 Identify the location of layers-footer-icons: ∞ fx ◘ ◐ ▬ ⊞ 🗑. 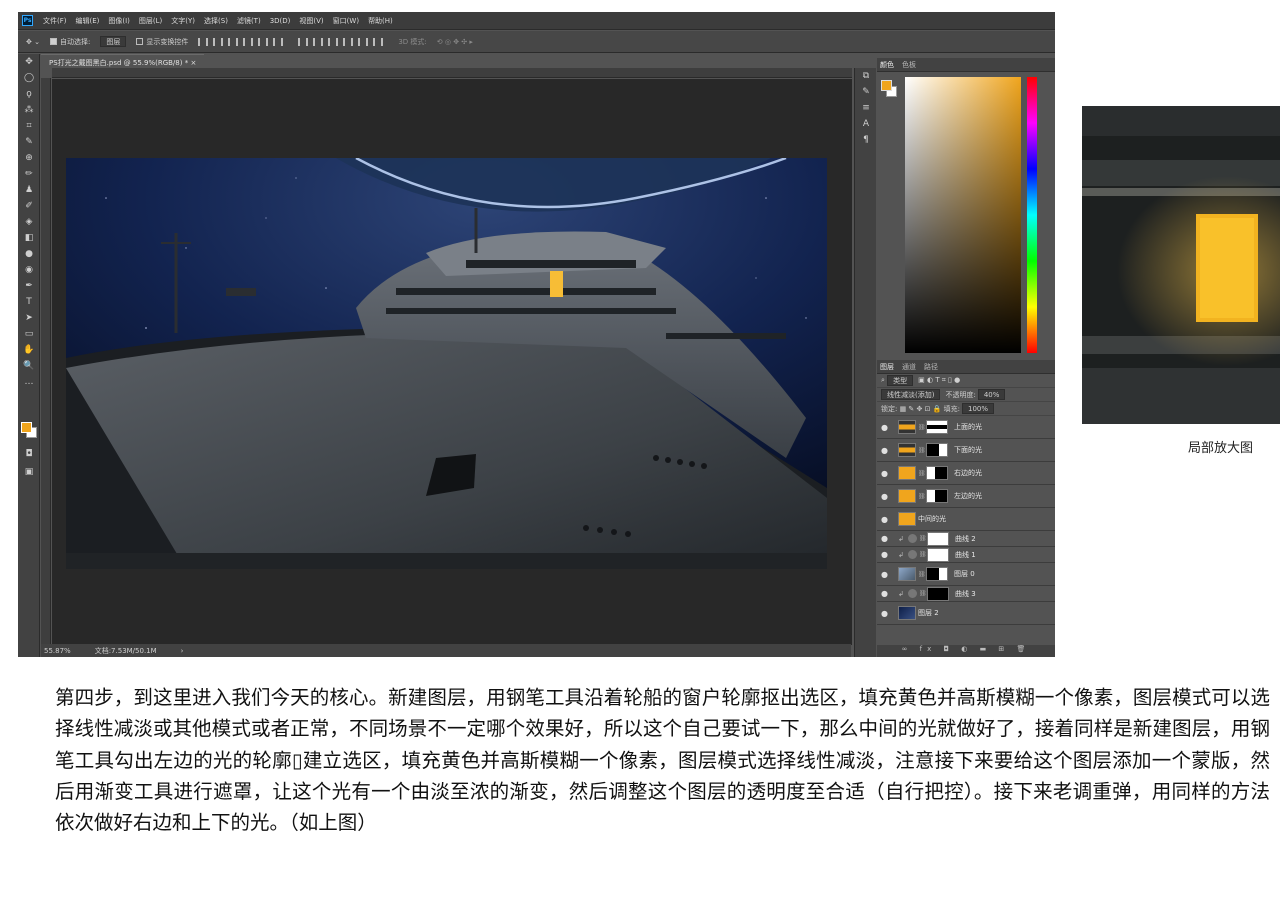
(966, 651).